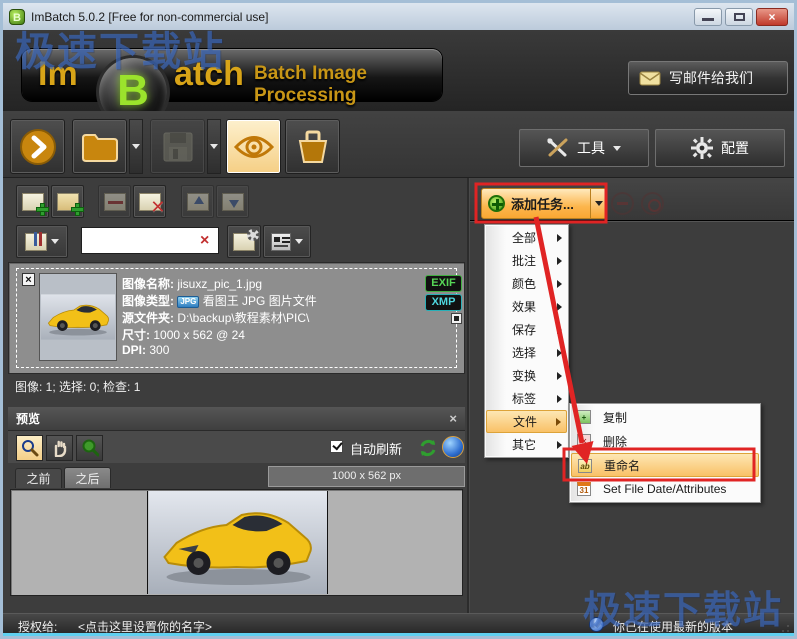  Describe the element at coordinates (398, 624) in the screenshot. I see `status-bar: 授权给: <点击这里设置你的名字> 你已在使用最新的版本` at that location.